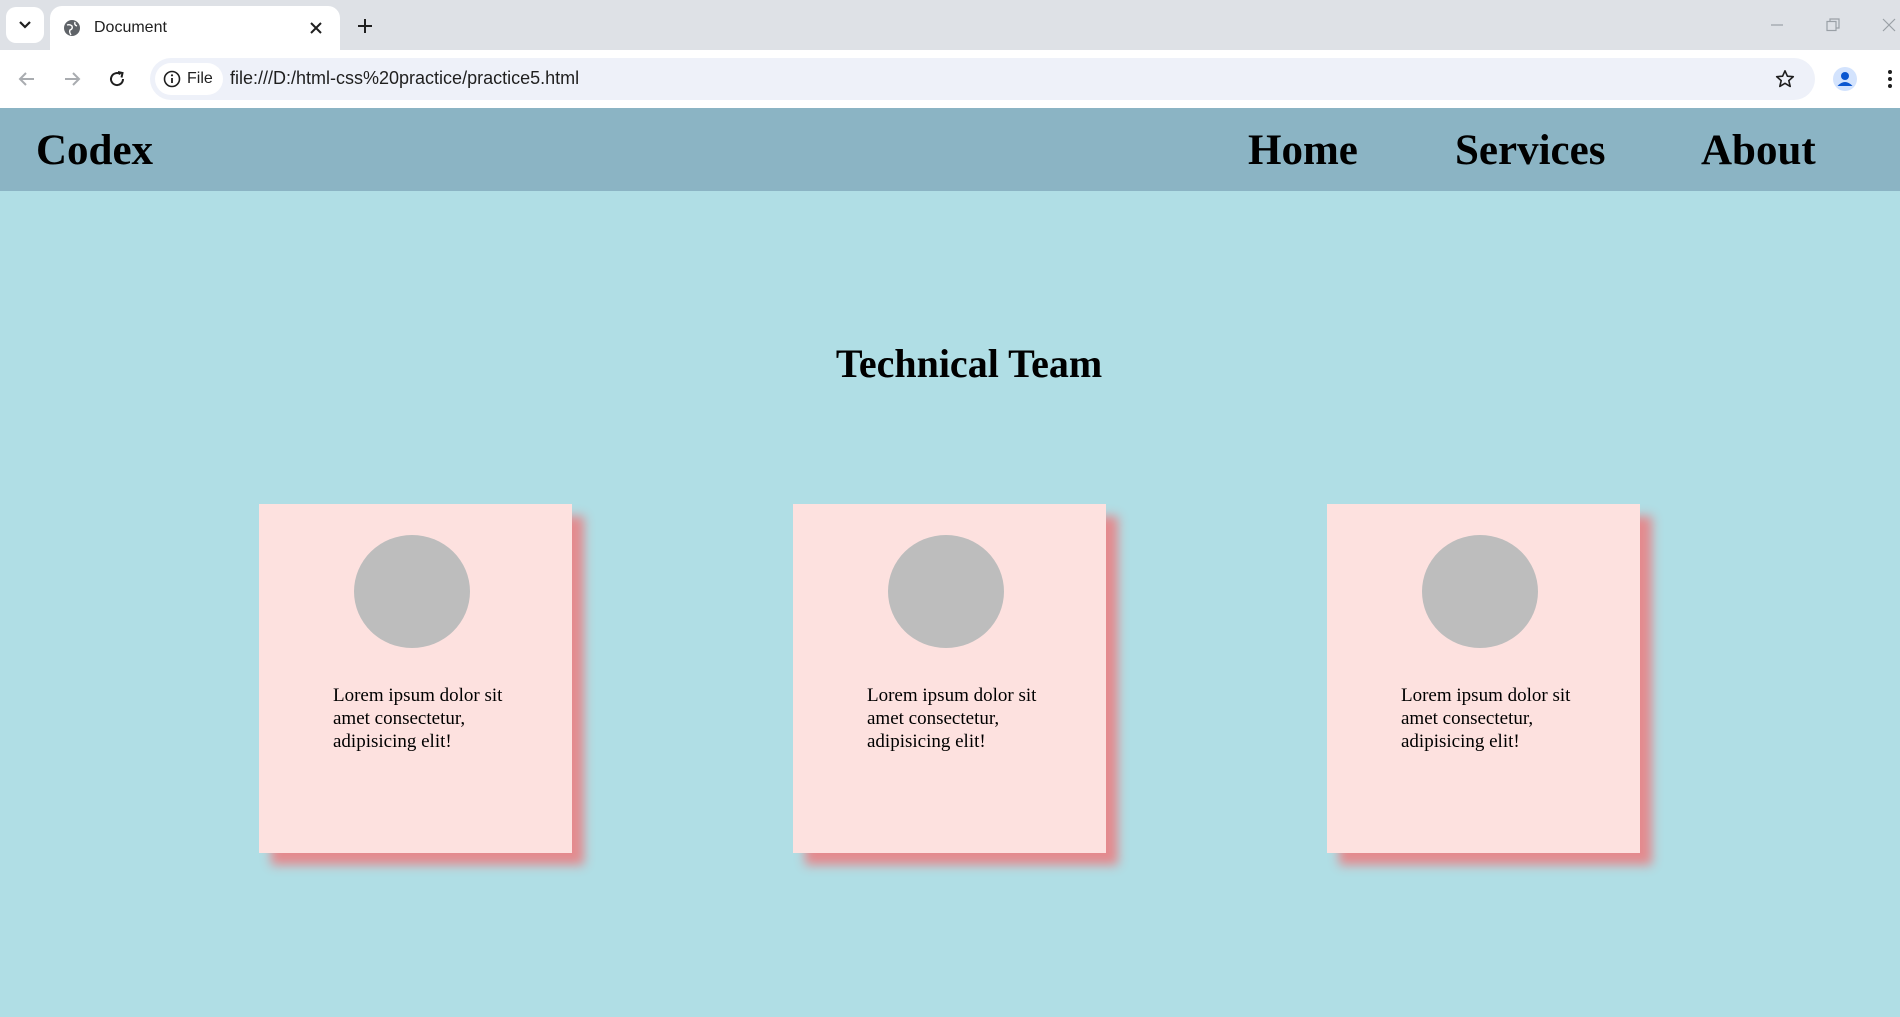 This screenshot has width=1900, height=1017. I want to click on globe-icon, so click(72, 28).